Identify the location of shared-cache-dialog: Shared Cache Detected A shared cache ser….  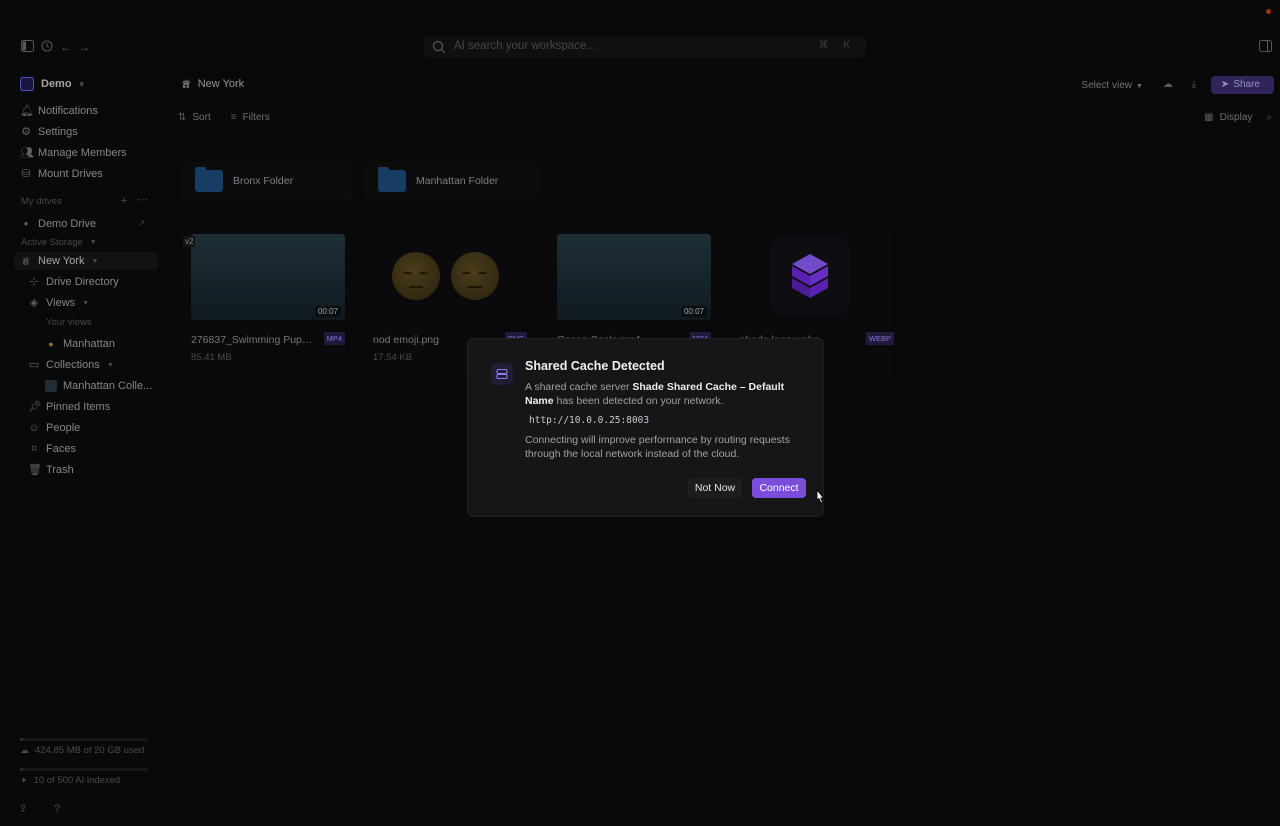
(645, 427).